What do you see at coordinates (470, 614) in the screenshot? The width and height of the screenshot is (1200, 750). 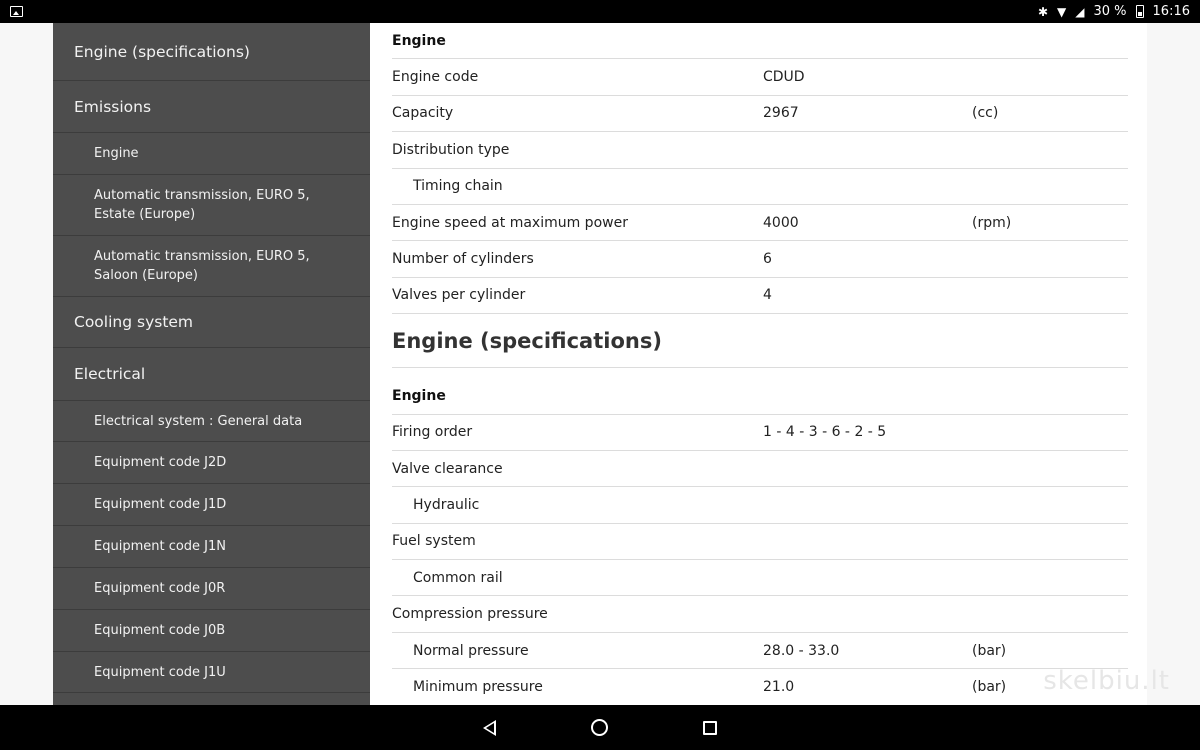 I see `row-label: Compression pressure` at bounding box center [470, 614].